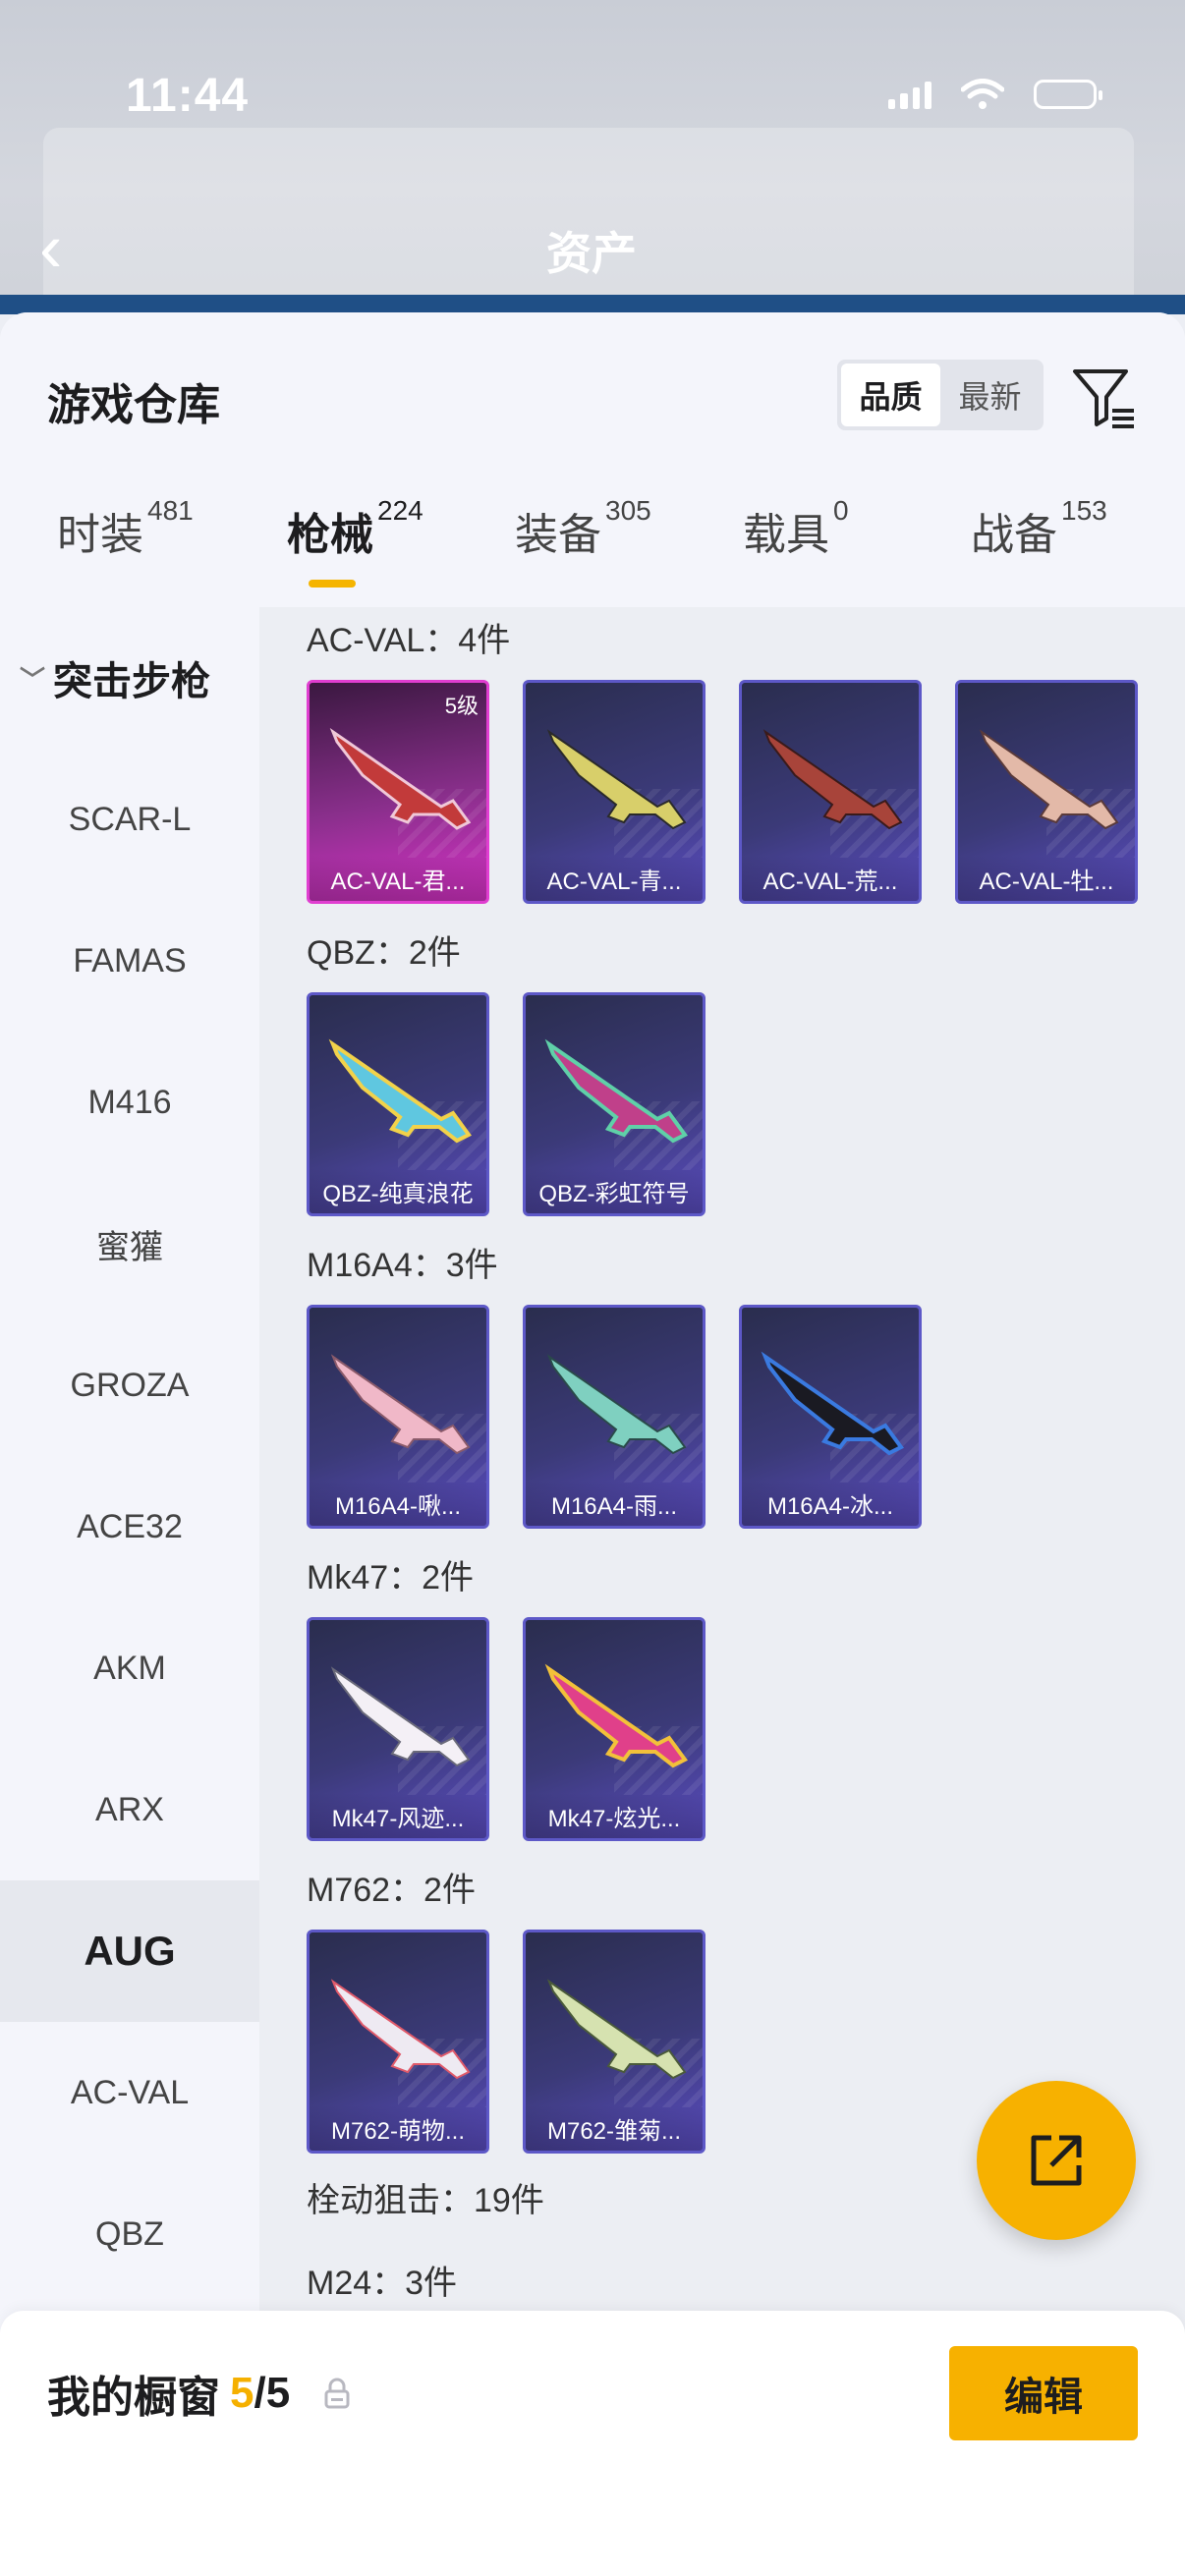  I want to click on tab-label: 战备, so click(1014, 535).